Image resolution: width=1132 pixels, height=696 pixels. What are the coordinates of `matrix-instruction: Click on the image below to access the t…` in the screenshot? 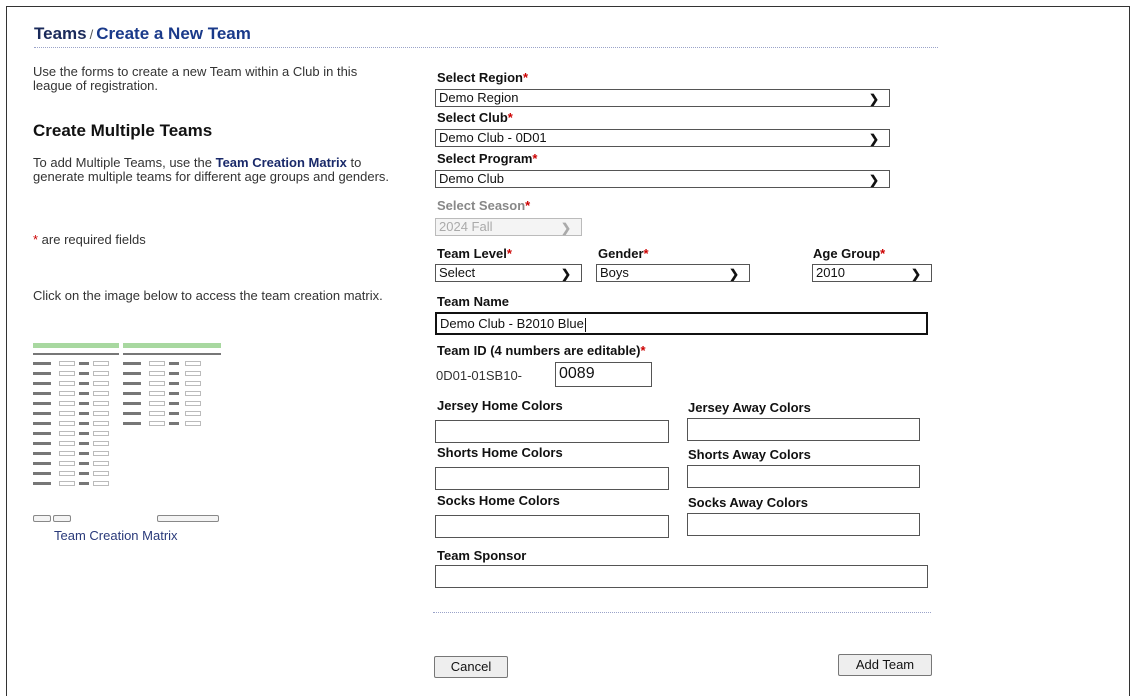 It's located at (208, 295).